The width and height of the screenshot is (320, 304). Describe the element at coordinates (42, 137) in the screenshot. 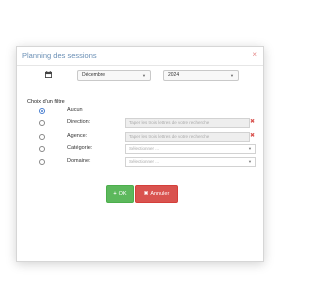

I see `radio-agence` at that location.